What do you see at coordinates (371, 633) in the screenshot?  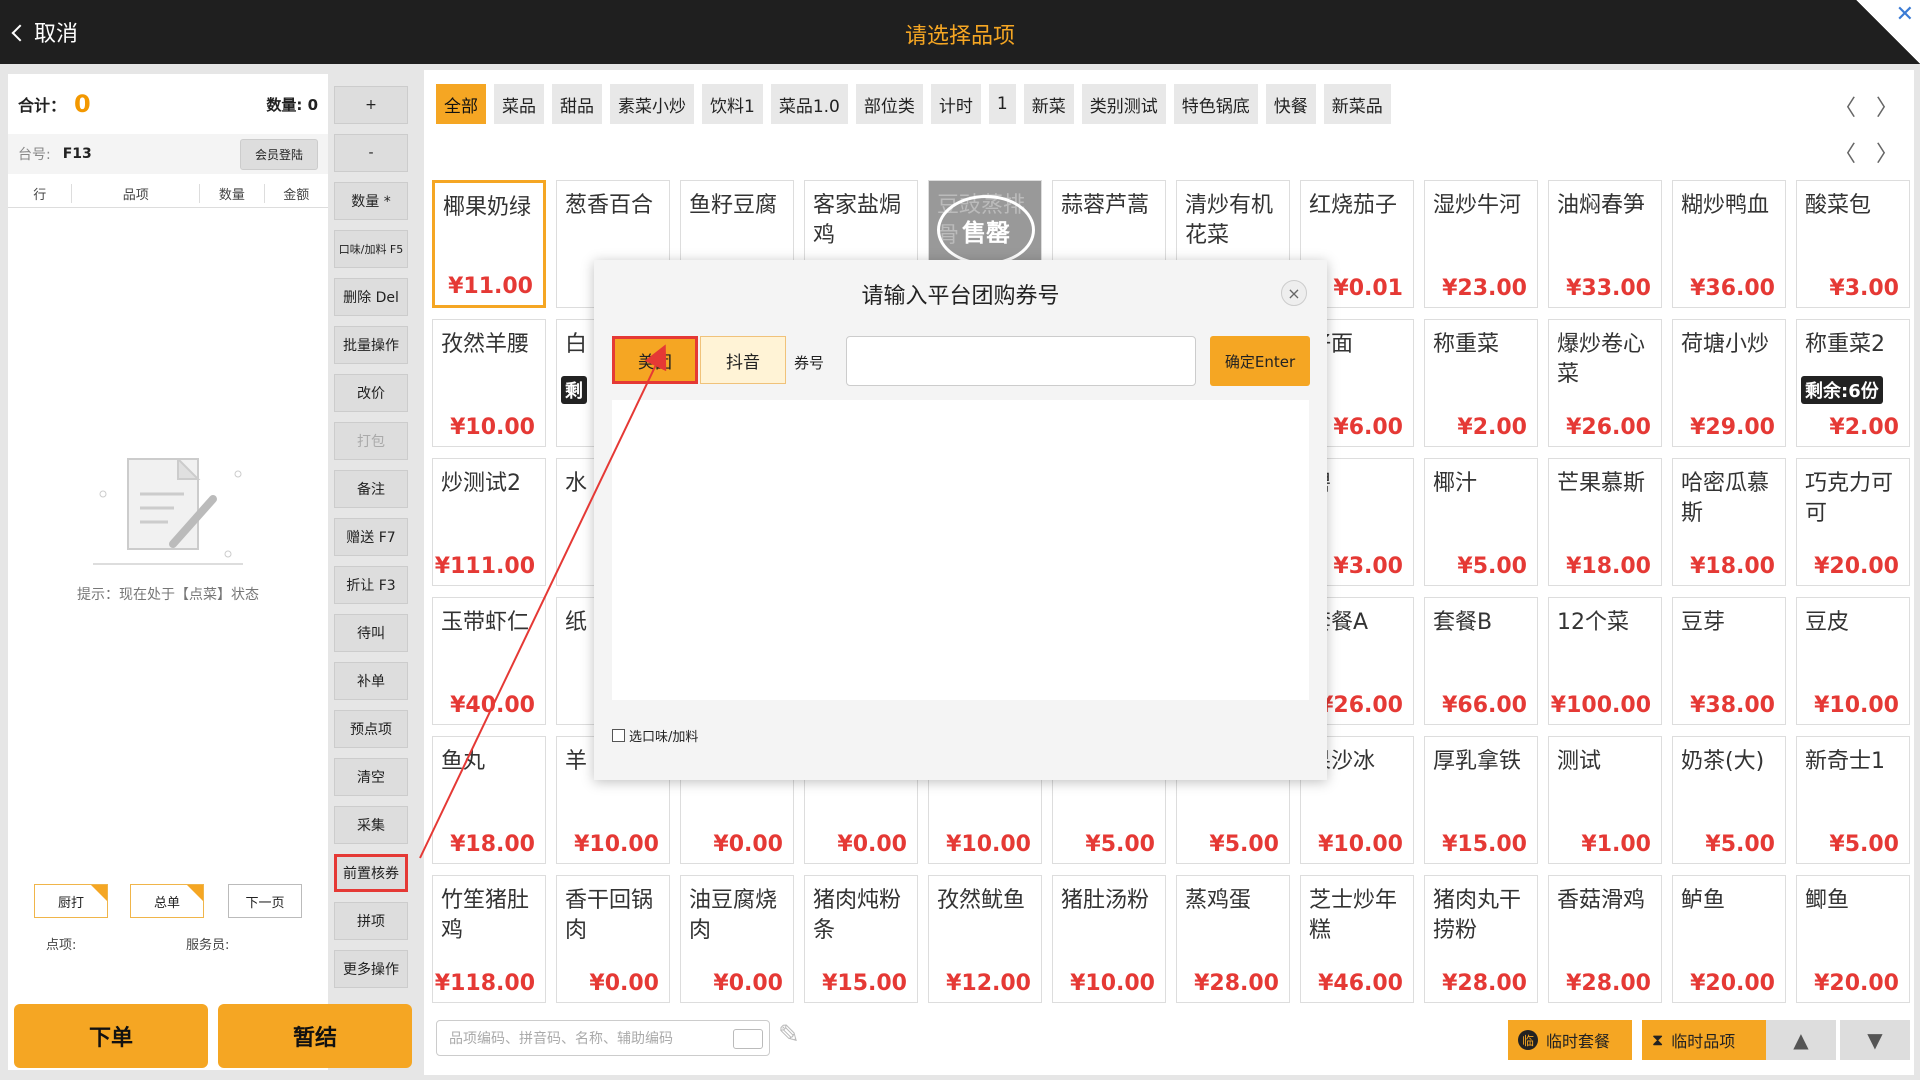 I see `wait-call-button: 待叫` at bounding box center [371, 633].